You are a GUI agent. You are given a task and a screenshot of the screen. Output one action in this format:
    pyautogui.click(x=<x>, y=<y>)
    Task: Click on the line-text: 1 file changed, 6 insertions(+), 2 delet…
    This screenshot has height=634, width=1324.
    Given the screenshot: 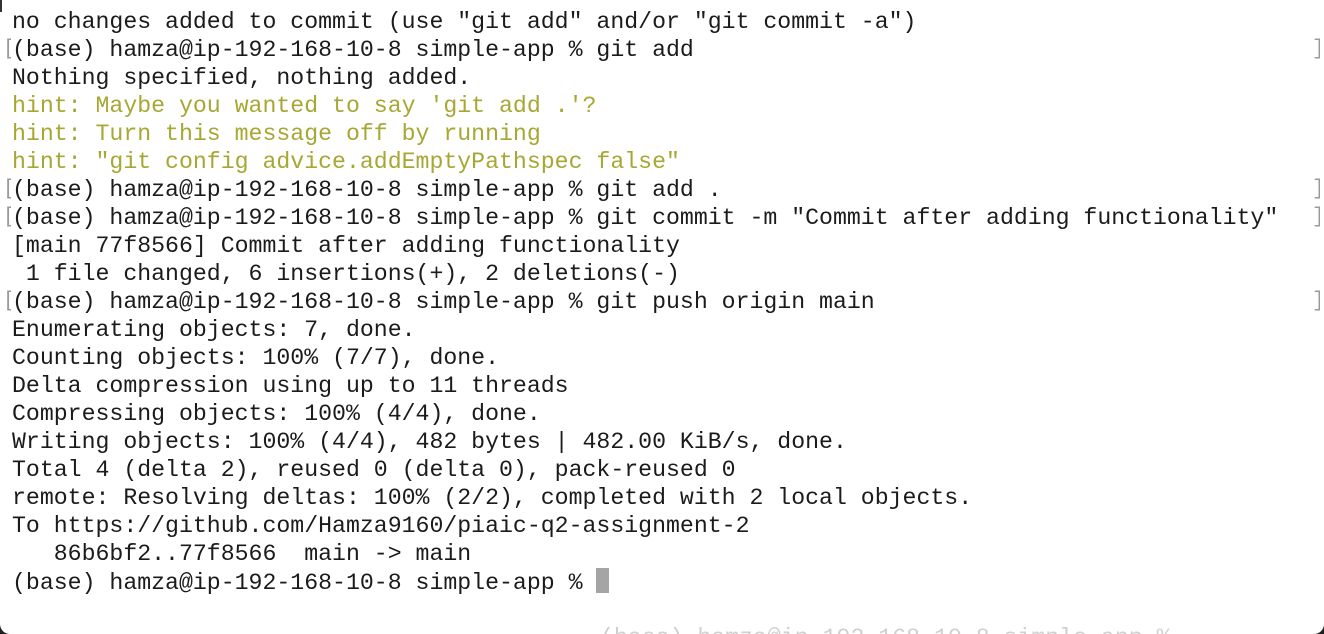 What is the action you would take?
    pyautogui.click(x=346, y=274)
    